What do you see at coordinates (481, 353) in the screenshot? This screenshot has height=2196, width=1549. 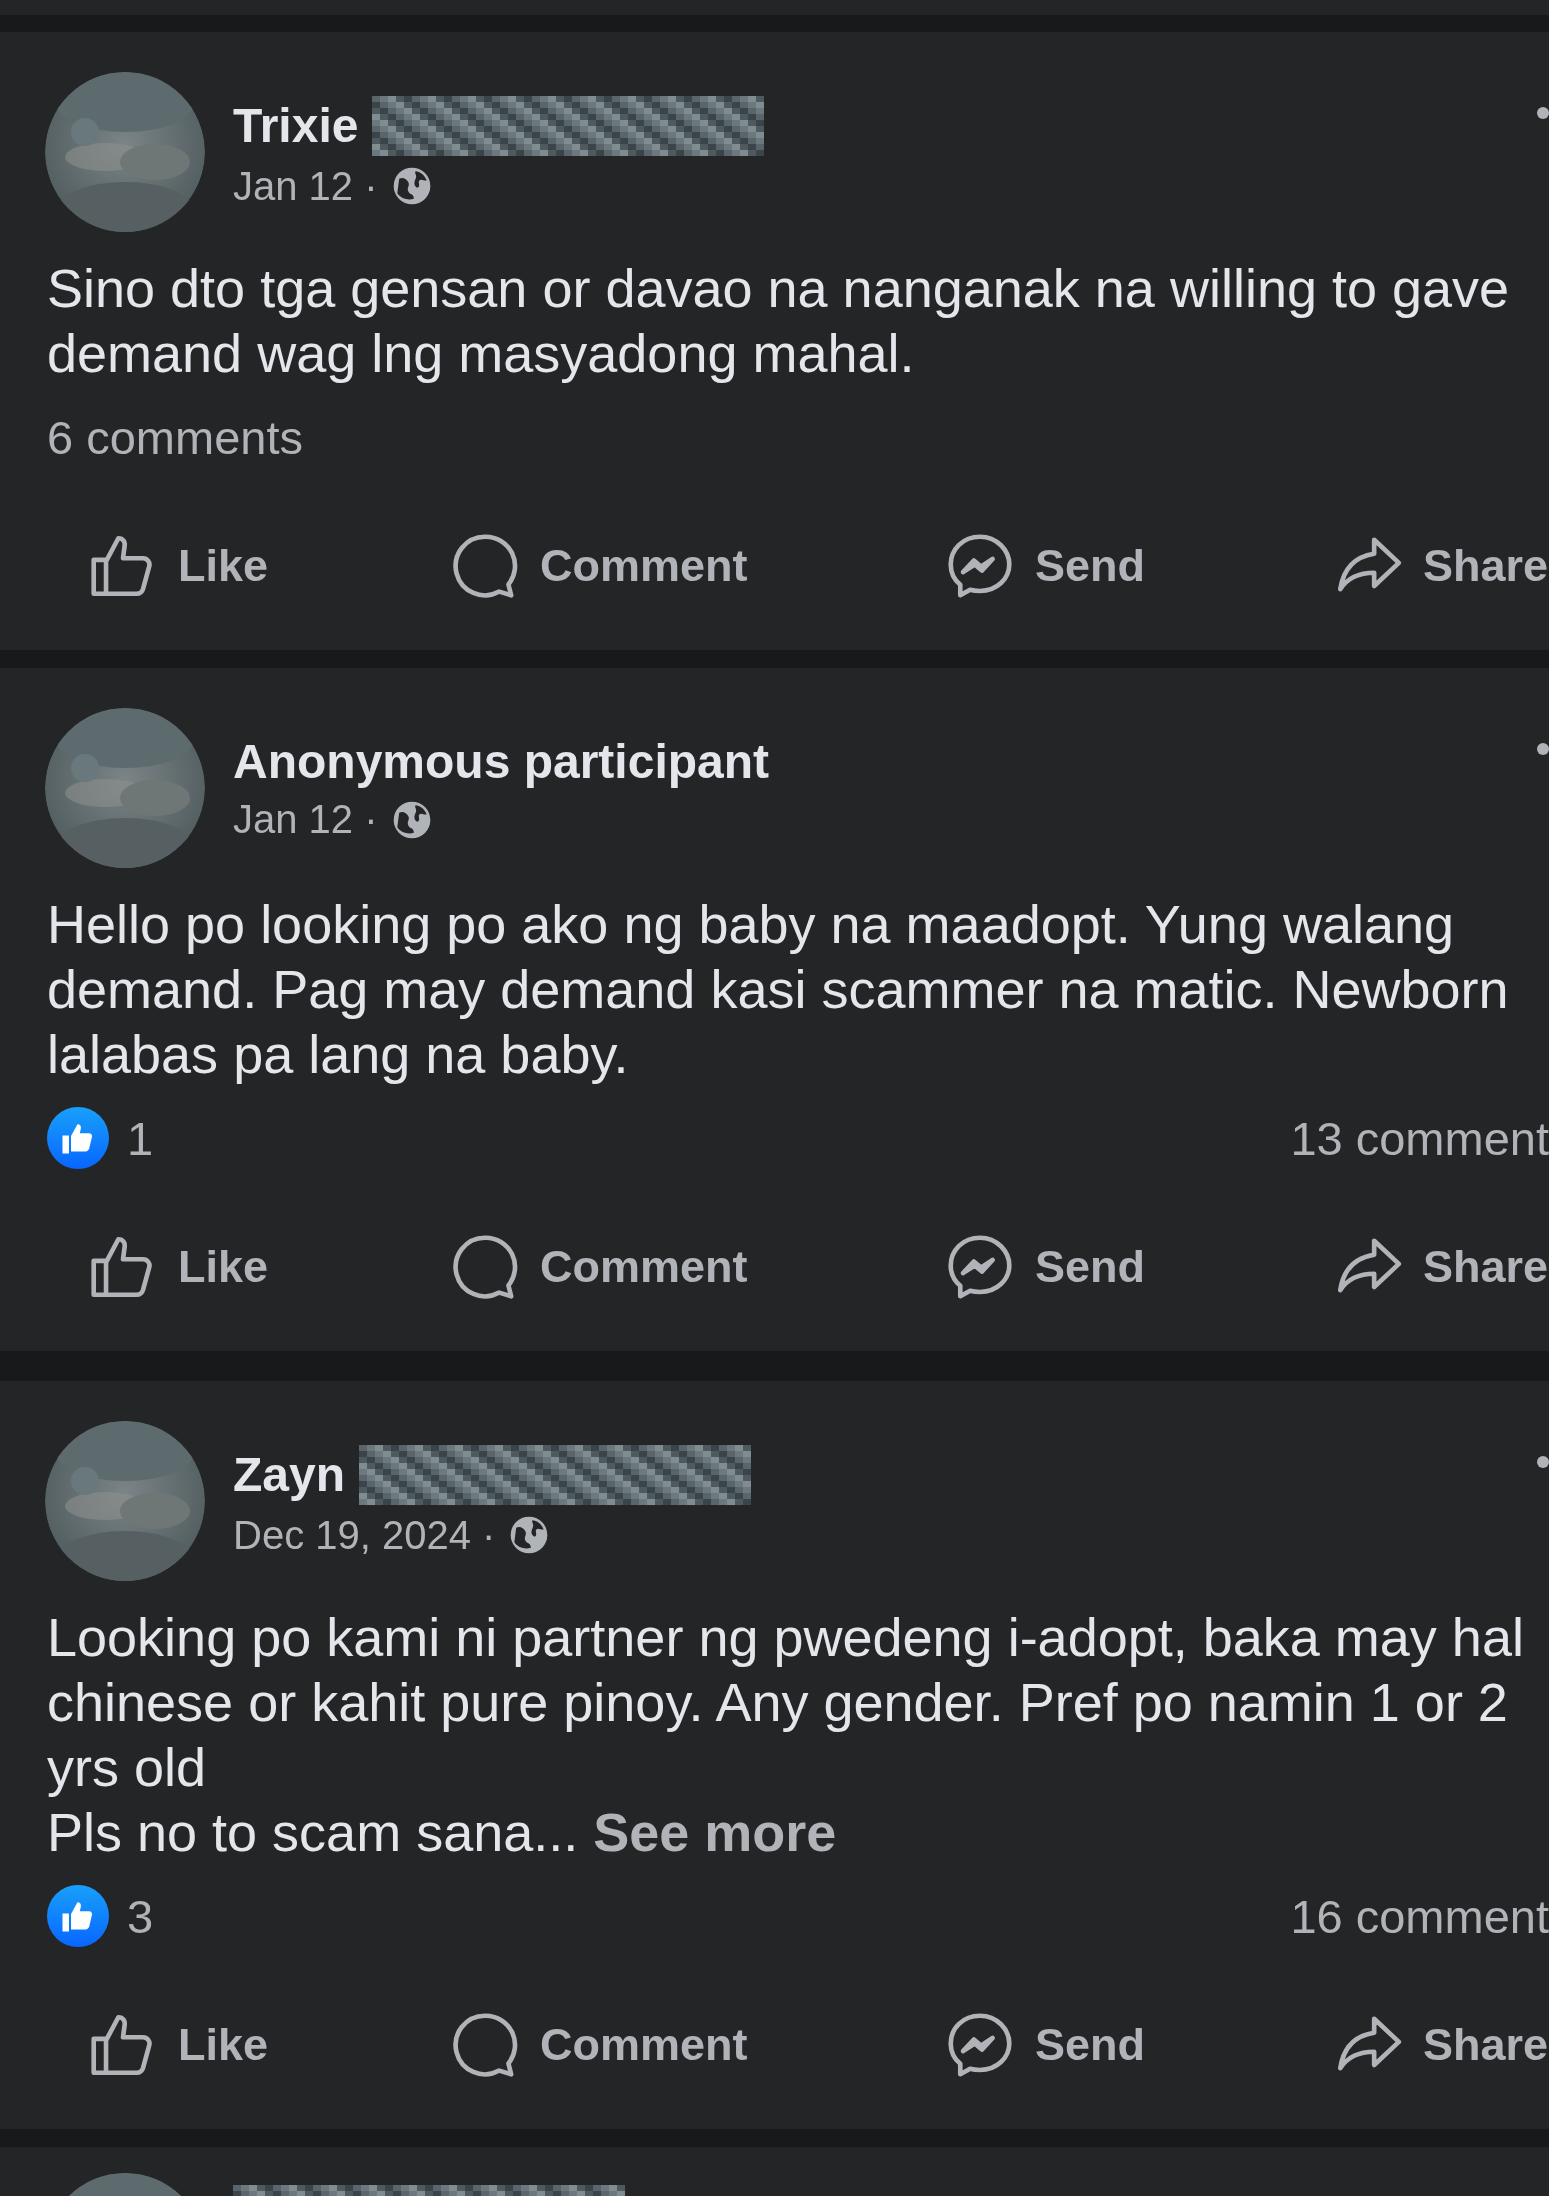 I see `post-text: demand wag lng masyadong mahal.` at bounding box center [481, 353].